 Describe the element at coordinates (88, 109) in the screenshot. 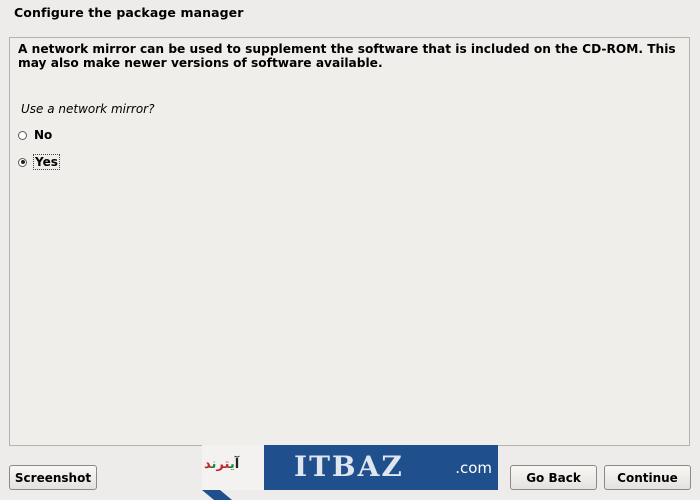

I see `question-label: Use a network mirror?` at that location.